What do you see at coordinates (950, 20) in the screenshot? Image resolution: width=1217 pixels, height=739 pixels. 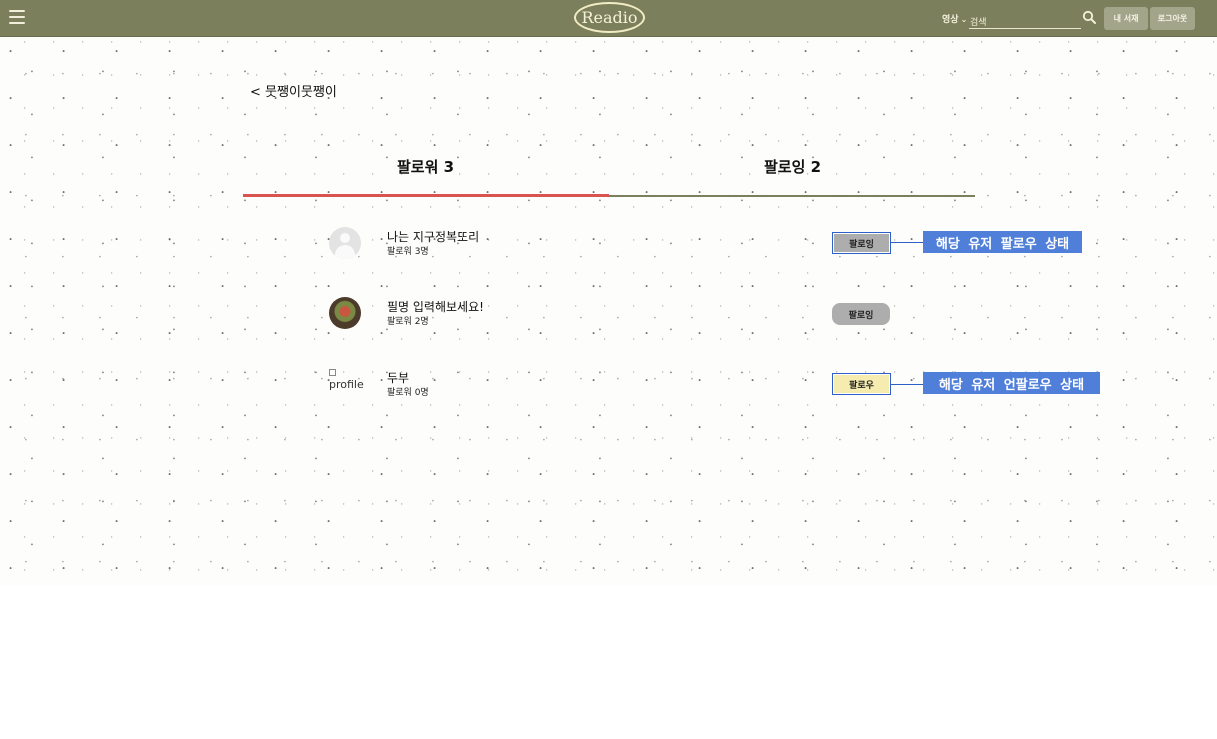 I see `search-type-label: 영상` at bounding box center [950, 20].